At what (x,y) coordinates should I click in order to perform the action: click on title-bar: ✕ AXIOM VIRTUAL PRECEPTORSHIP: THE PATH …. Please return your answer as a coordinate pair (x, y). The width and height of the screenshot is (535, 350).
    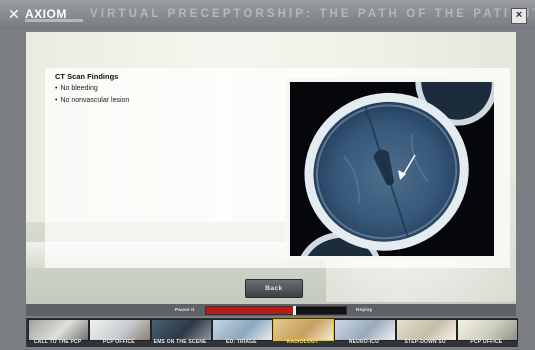
    Looking at the image, I should click on (267, 15).